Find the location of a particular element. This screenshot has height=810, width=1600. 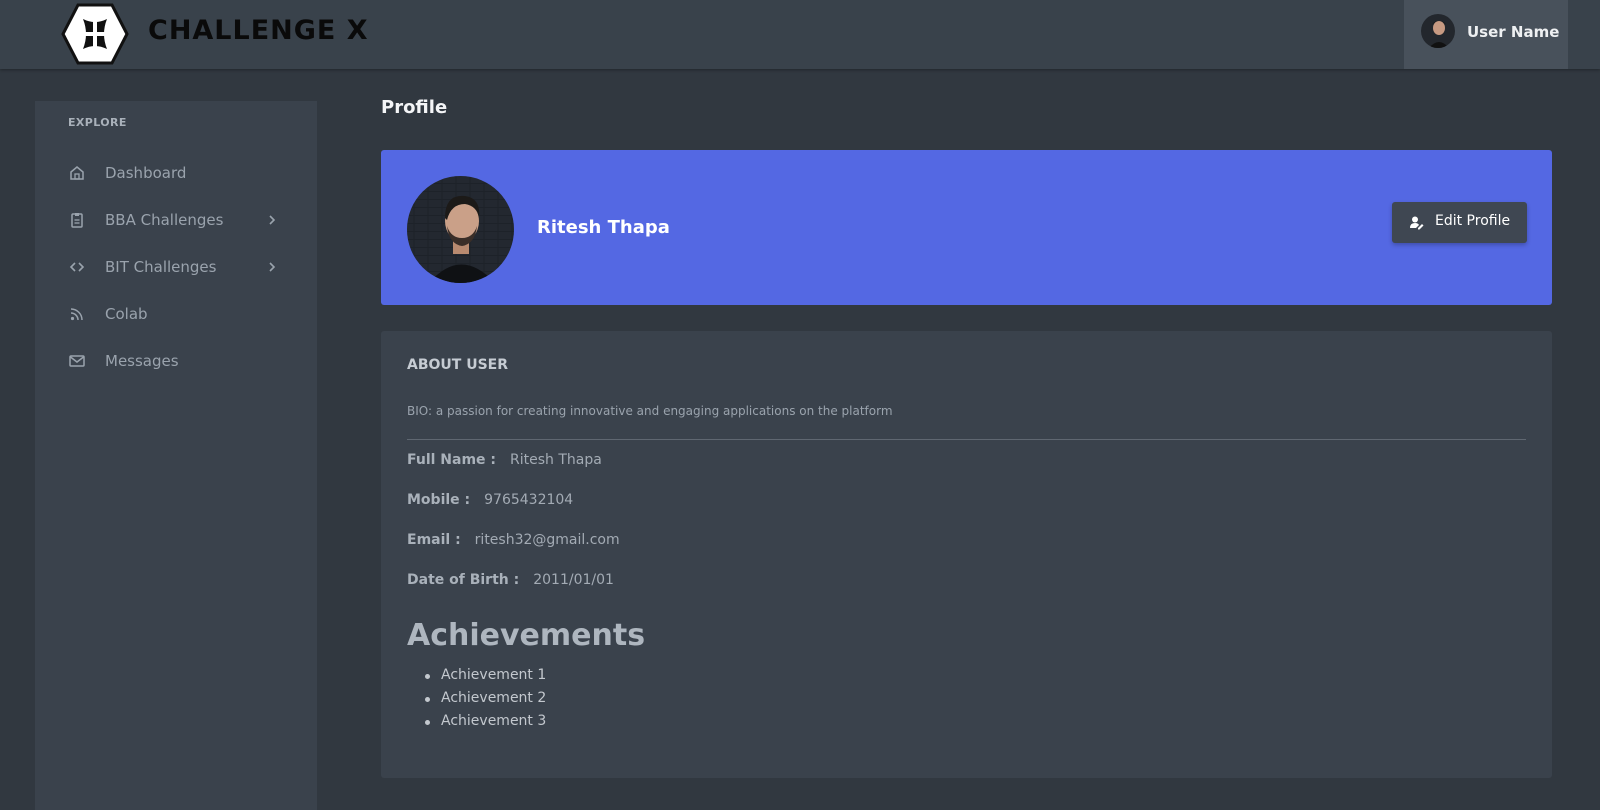

field-value: Ritesh Thapa is located at coordinates (556, 460).